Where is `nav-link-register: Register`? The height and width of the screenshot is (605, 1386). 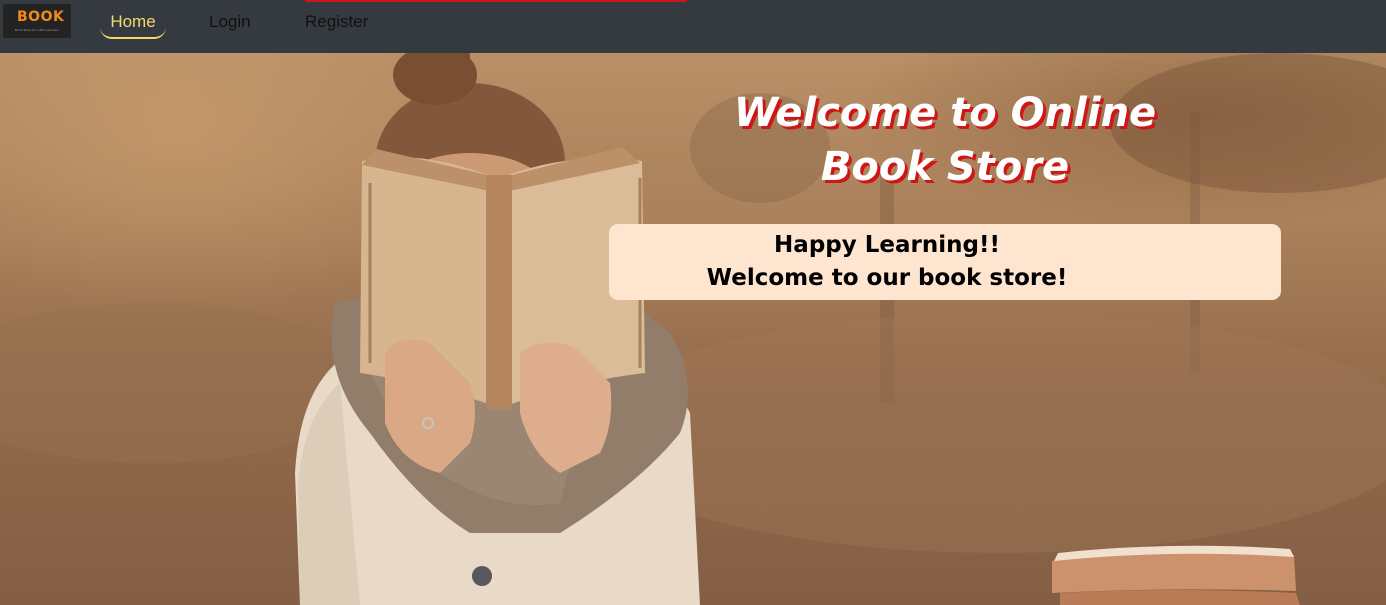
nav-link-register: Register is located at coordinates (336, 22).